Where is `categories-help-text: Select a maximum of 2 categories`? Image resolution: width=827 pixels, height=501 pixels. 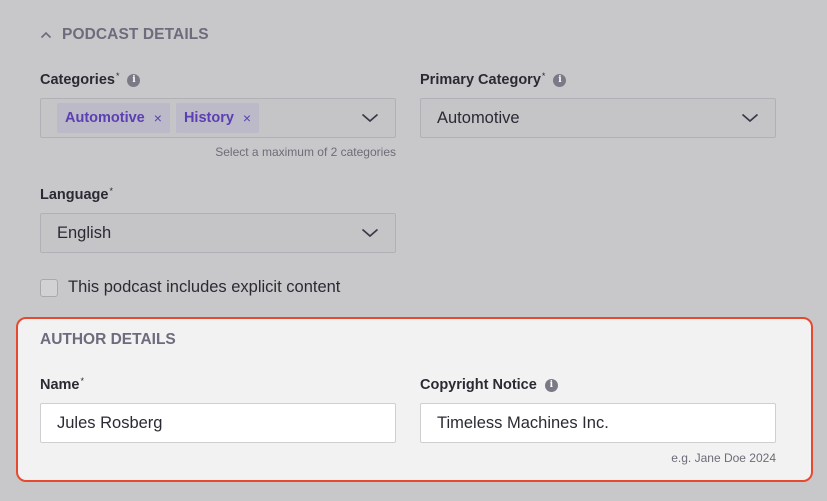 categories-help-text: Select a maximum of 2 categories is located at coordinates (305, 152).